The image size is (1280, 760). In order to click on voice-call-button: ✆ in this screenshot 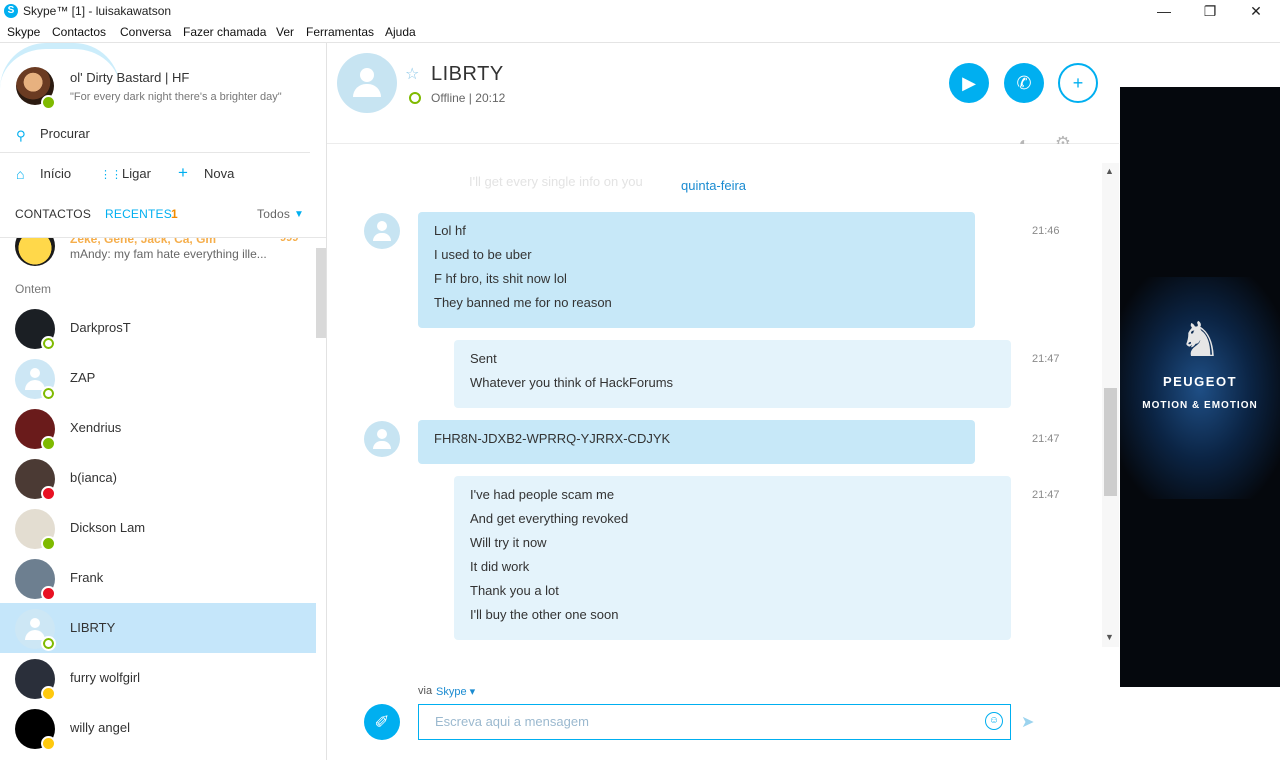, I will do `click(1024, 83)`.